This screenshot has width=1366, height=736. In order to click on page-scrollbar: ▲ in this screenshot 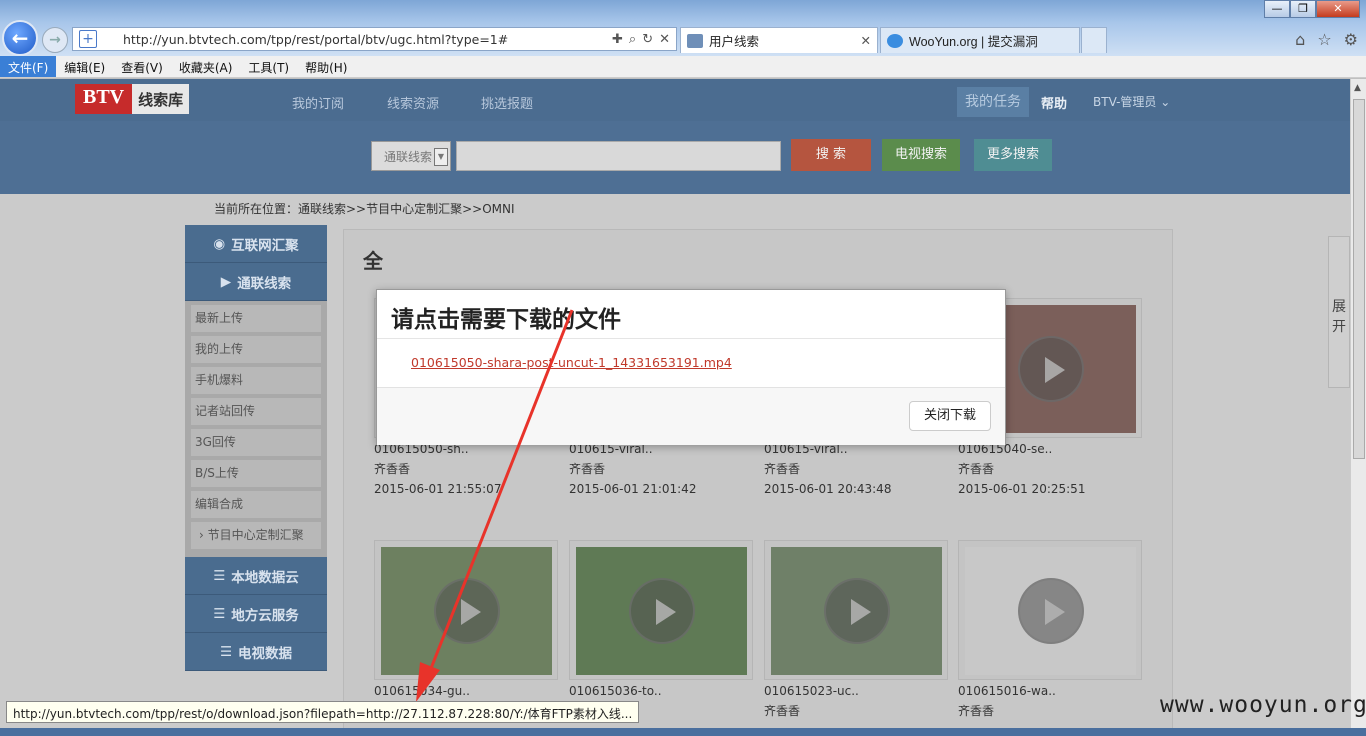, I will do `click(1358, 407)`.